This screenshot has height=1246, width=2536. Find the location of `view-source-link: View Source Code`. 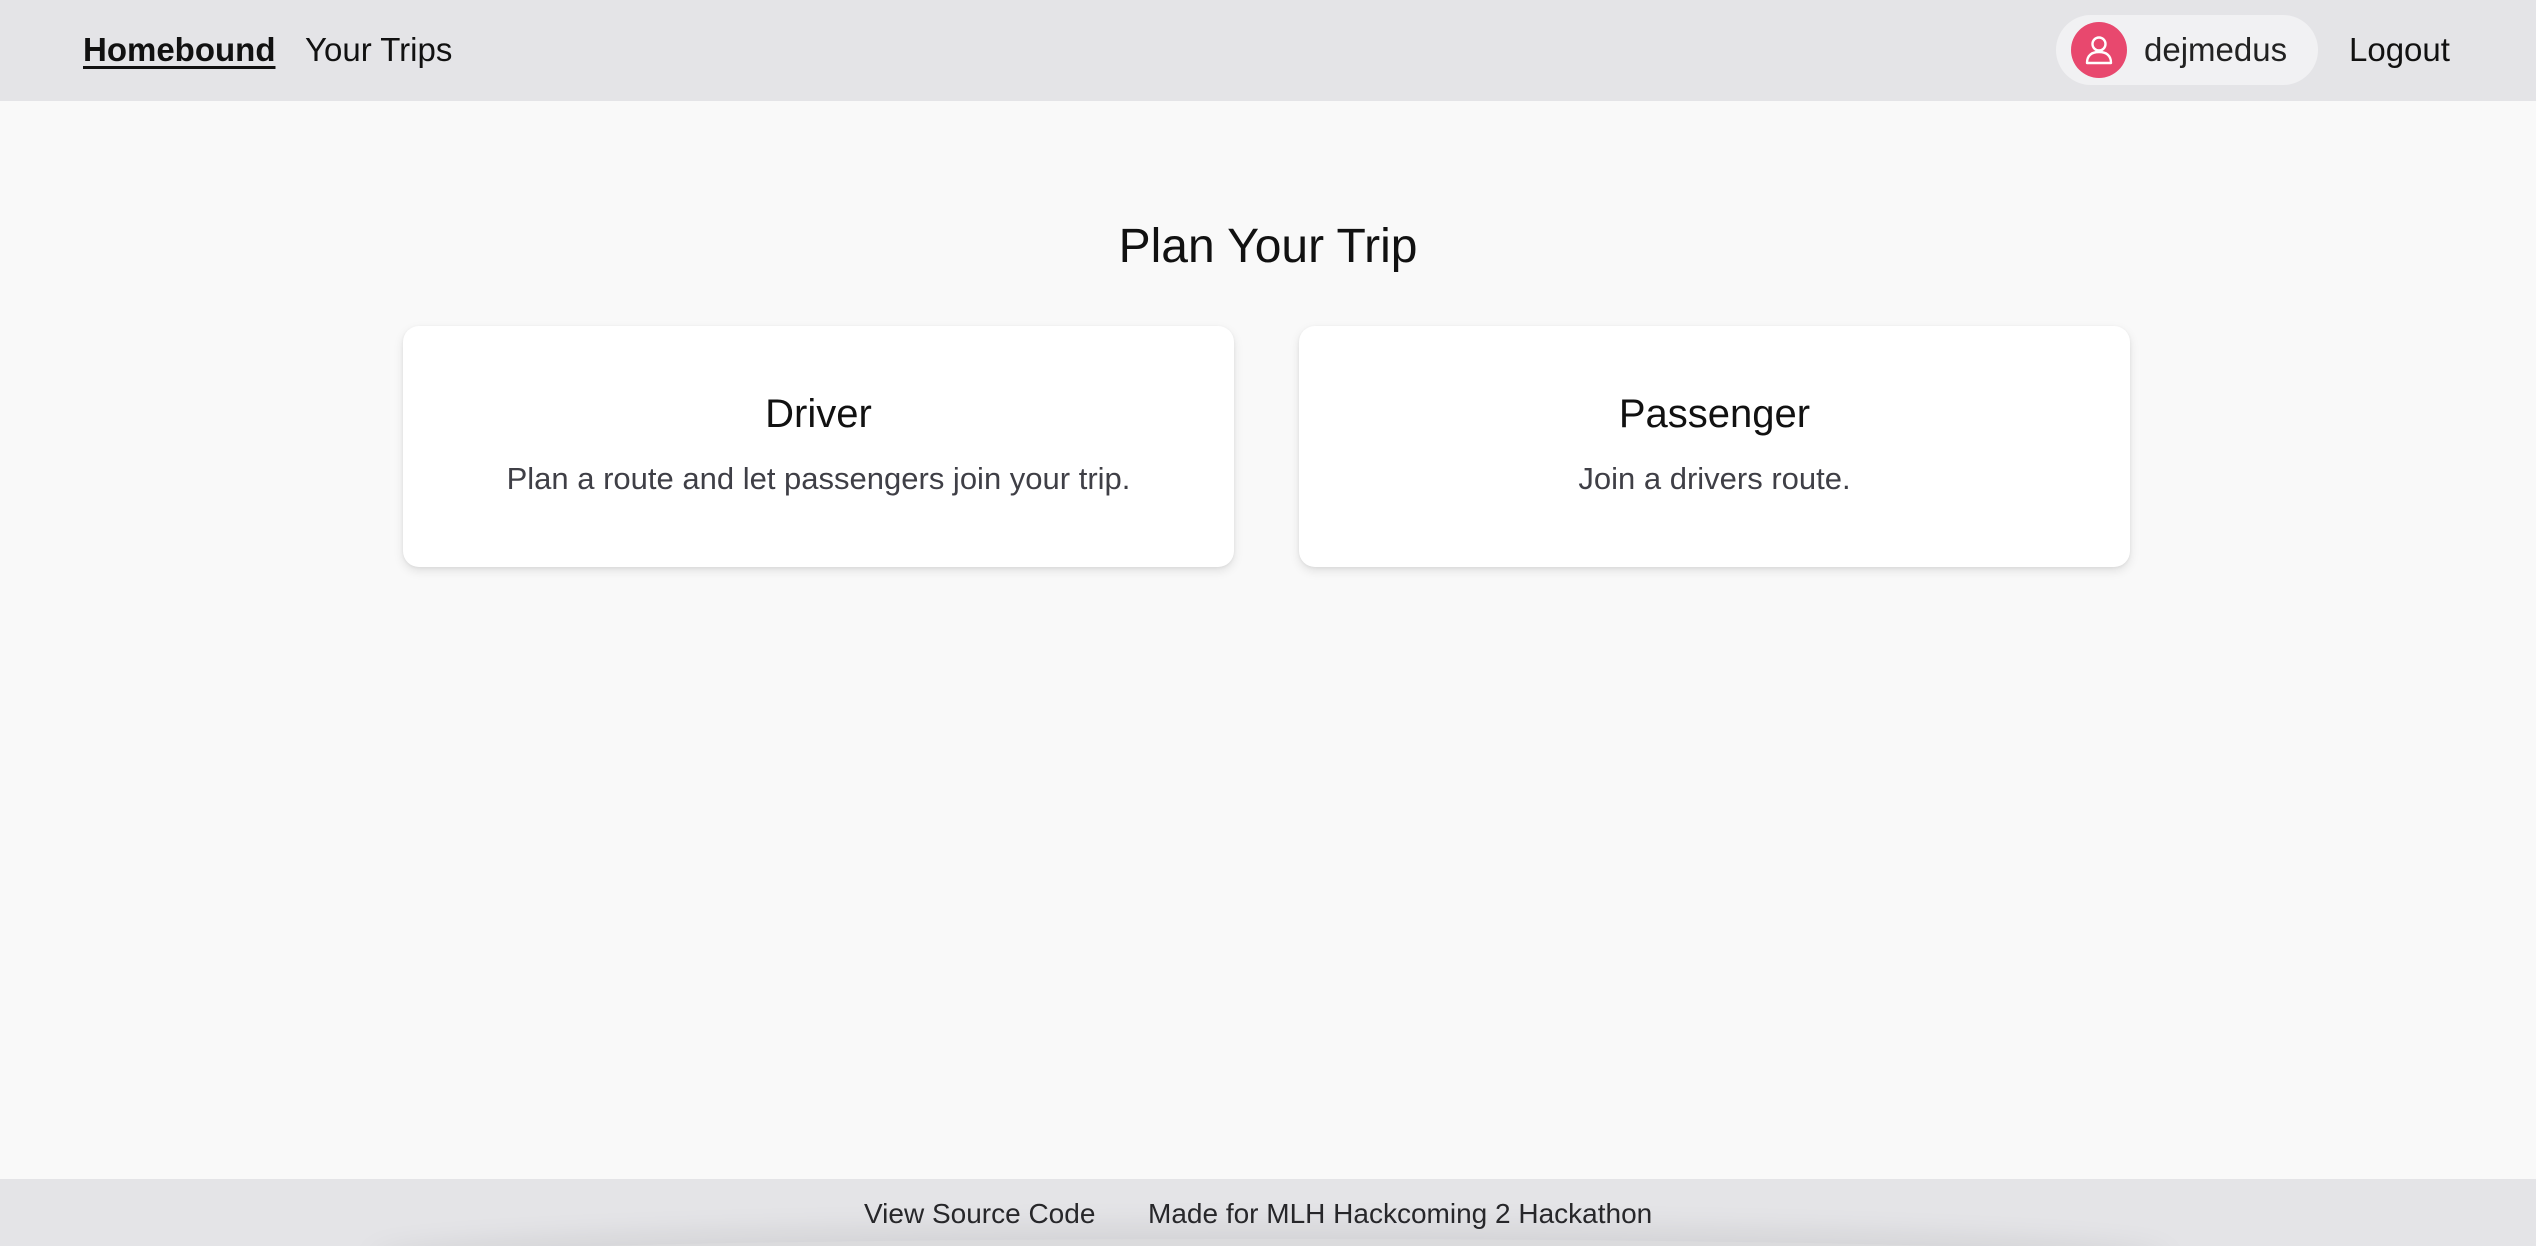

view-source-link: View Source Code is located at coordinates (979, 1214).